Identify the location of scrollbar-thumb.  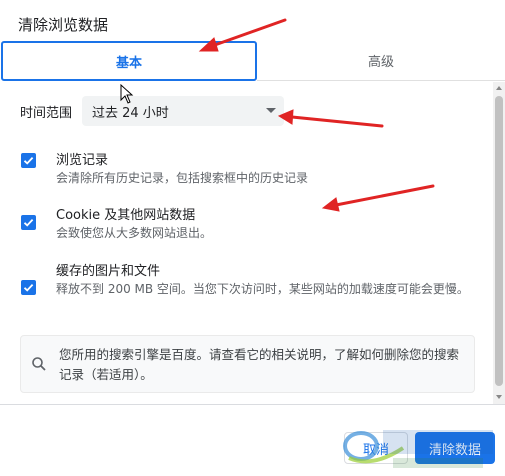
(499, 241).